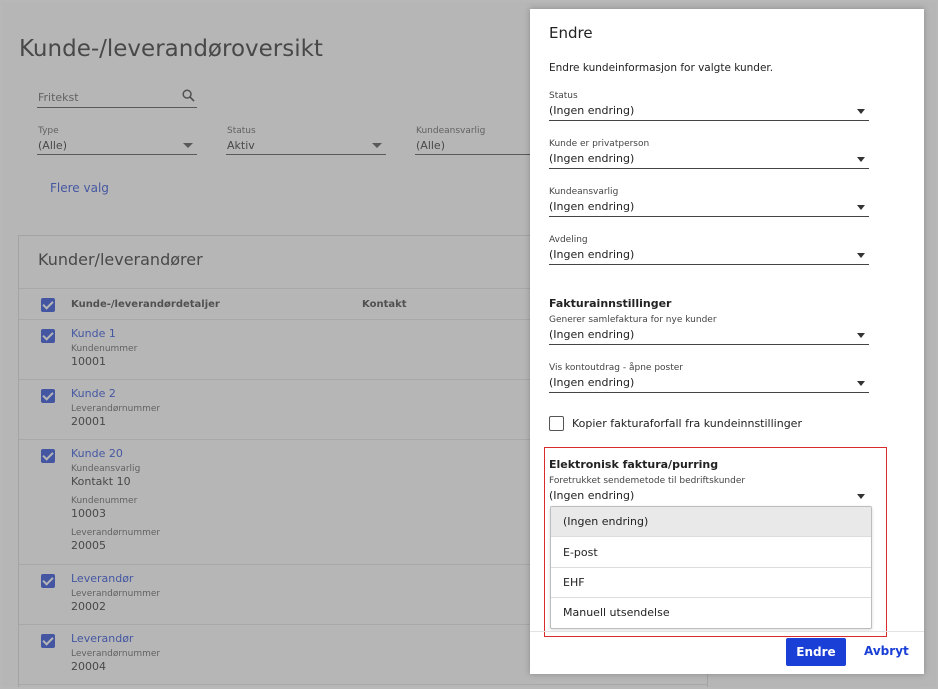 This screenshot has width=938, height=689. What do you see at coordinates (592, 158) in the screenshot?
I see `privatperson-value: (Ingen endring)` at bounding box center [592, 158].